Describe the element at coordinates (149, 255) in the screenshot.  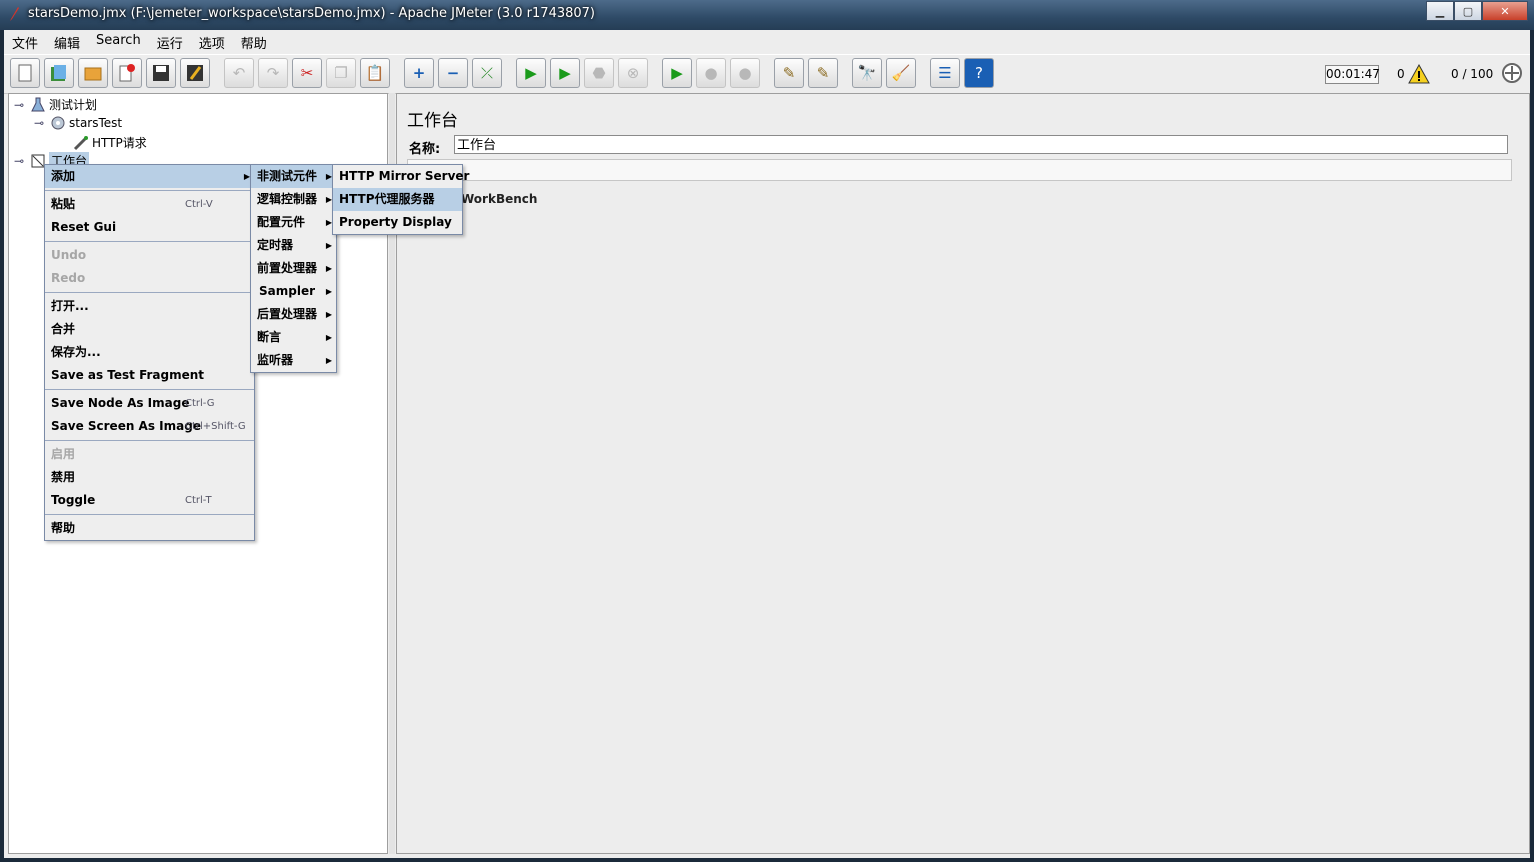
I see `menu-item-undo: Undo` at that location.